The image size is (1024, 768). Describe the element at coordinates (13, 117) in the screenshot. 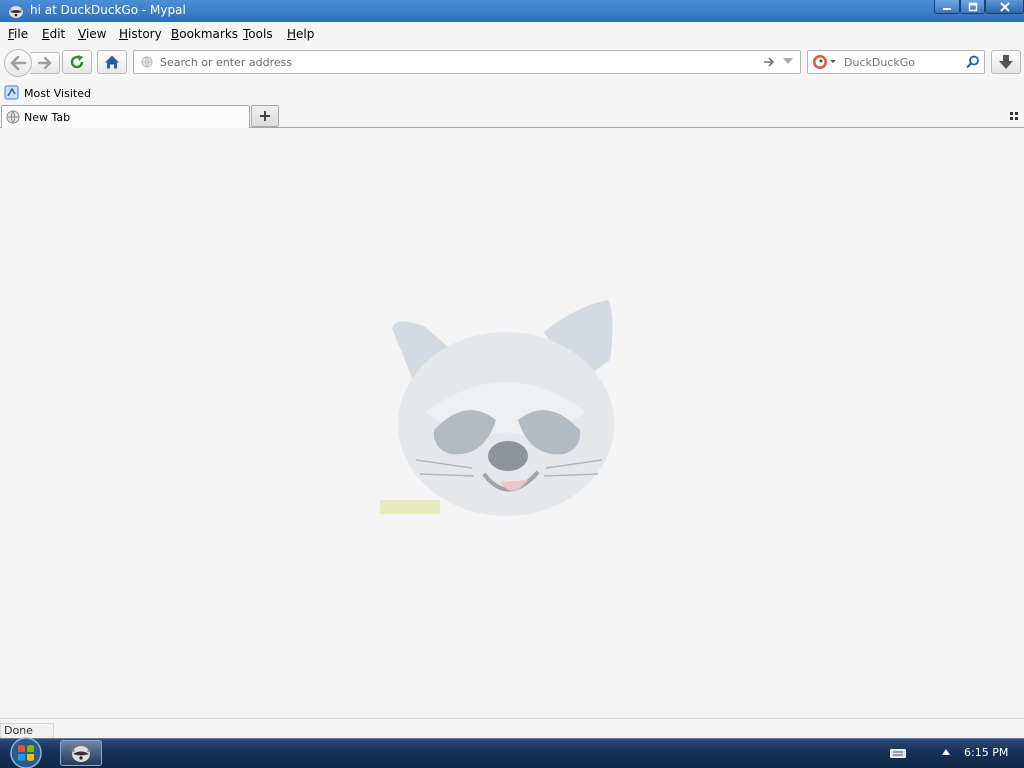

I see `globe-icon` at that location.